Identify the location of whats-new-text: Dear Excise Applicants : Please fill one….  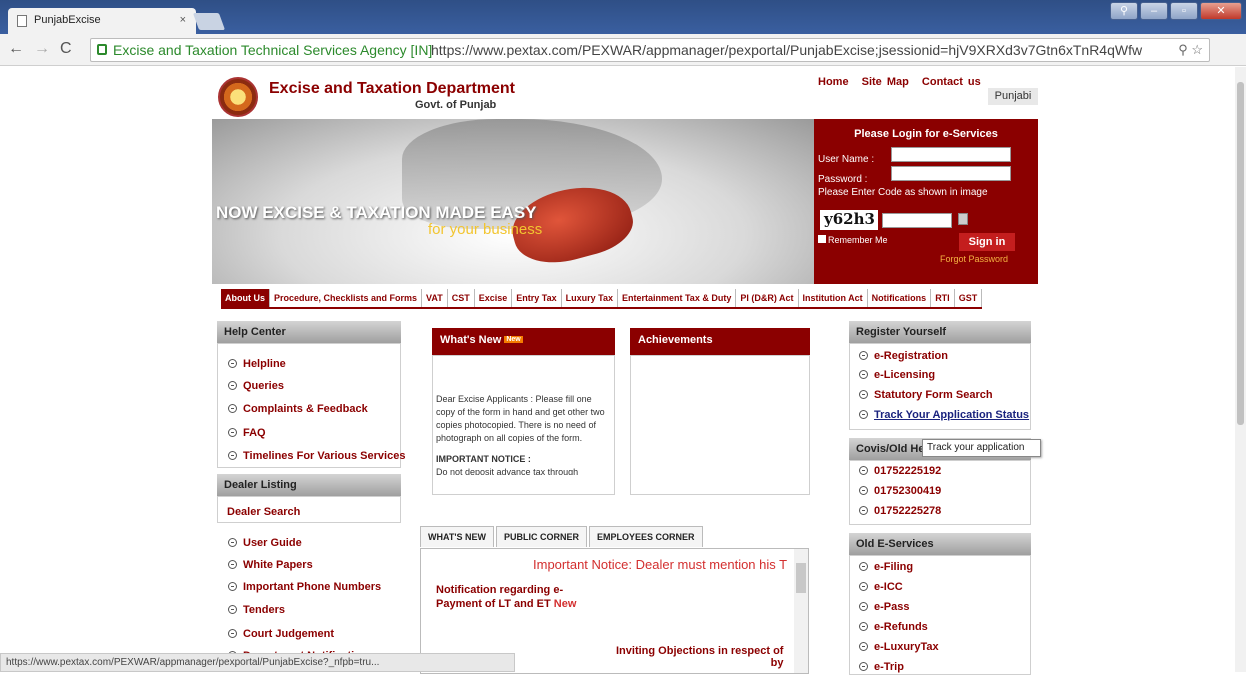
(523, 434).